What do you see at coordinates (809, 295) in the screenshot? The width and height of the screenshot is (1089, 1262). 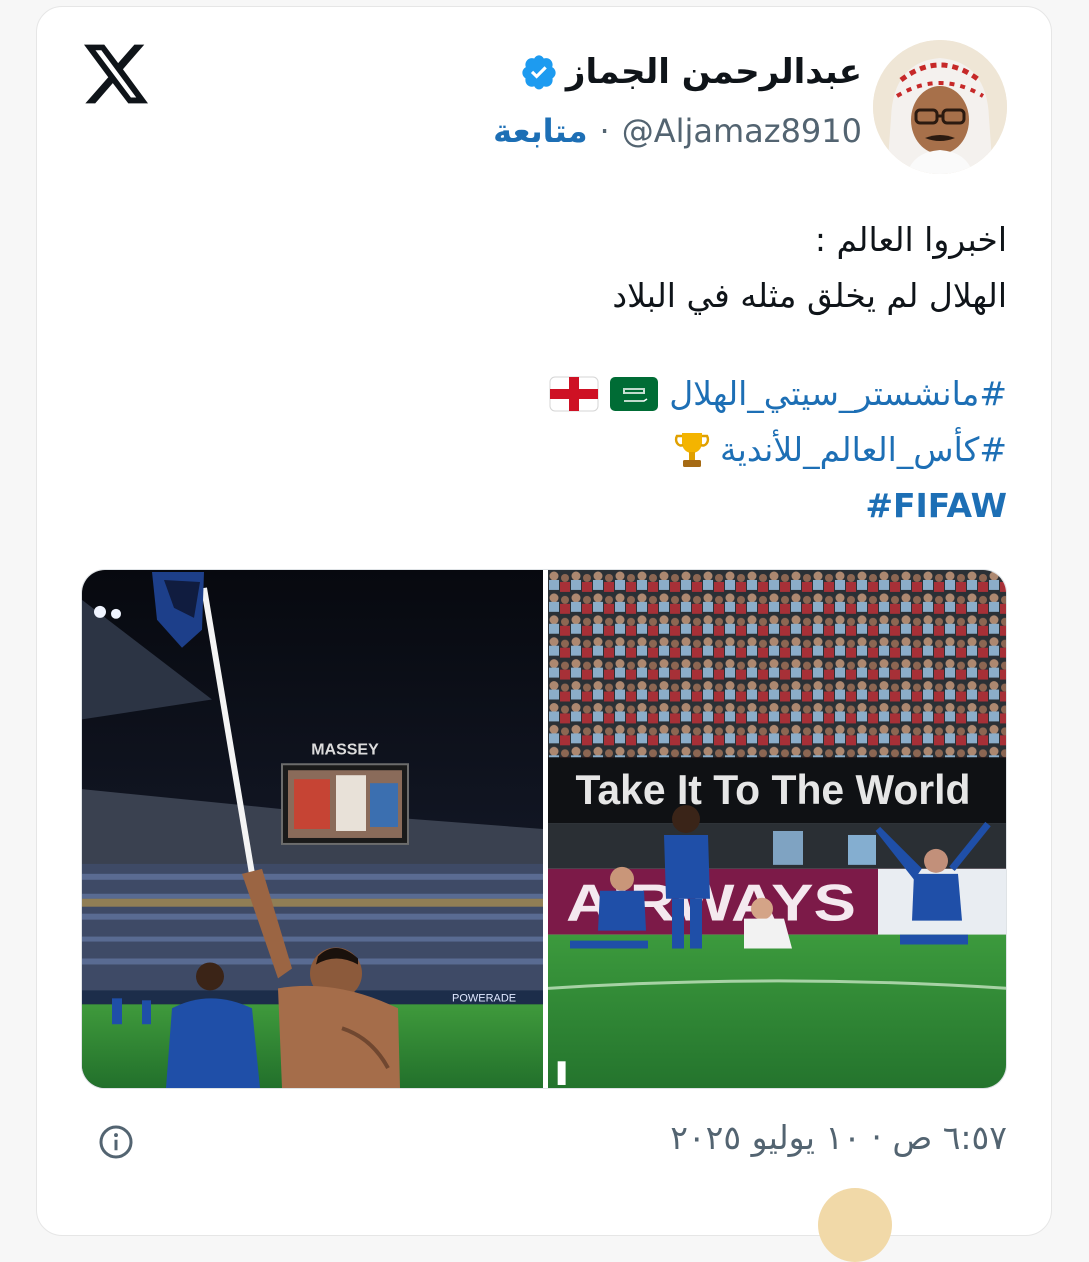 I see `tweet-line-2: الهلال لم يخلق مثله في البلاد` at bounding box center [809, 295].